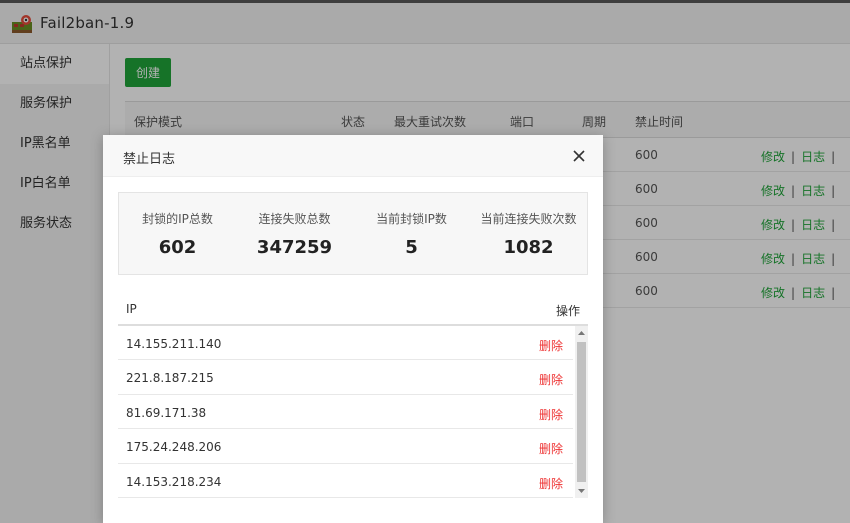  What do you see at coordinates (174, 344) in the screenshot?
I see `ip-address: 14.155.211.140` at bounding box center [174, 344].